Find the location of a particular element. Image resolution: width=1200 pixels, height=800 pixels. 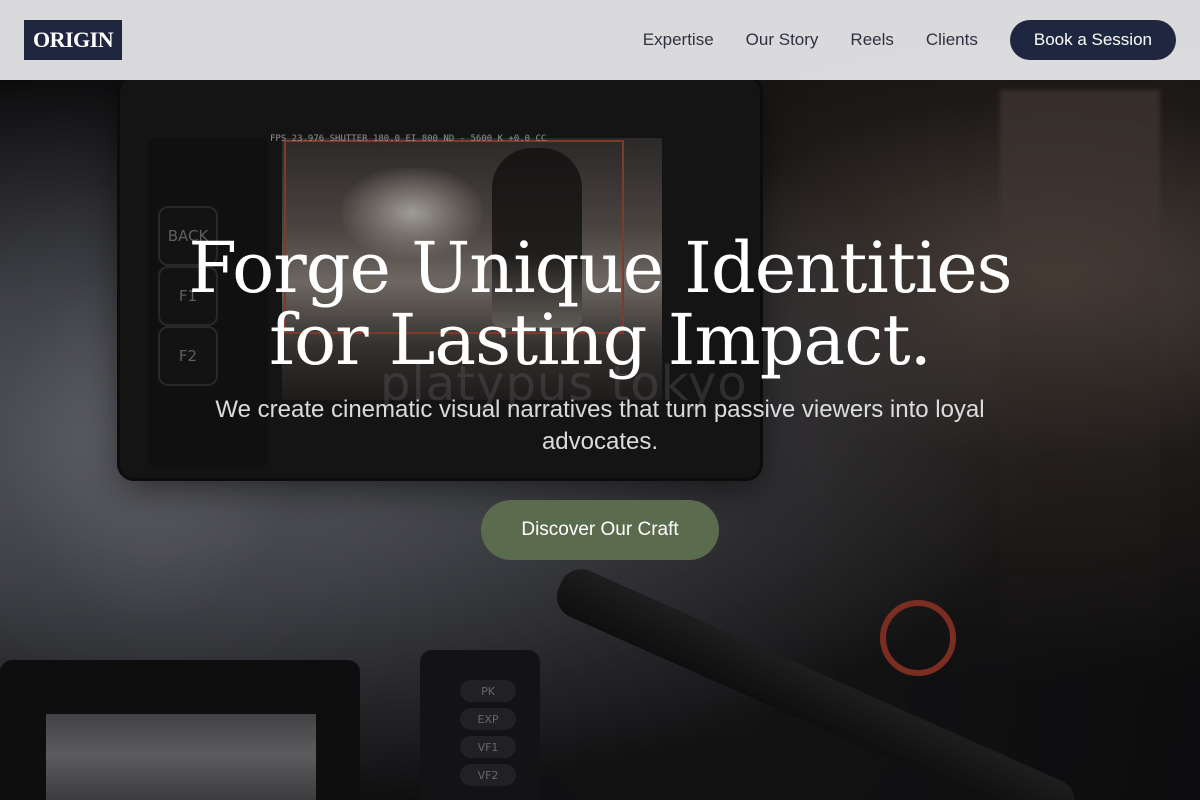

hero-title-line-1: Forge Unique Identities is located at coordinates (600, 268).